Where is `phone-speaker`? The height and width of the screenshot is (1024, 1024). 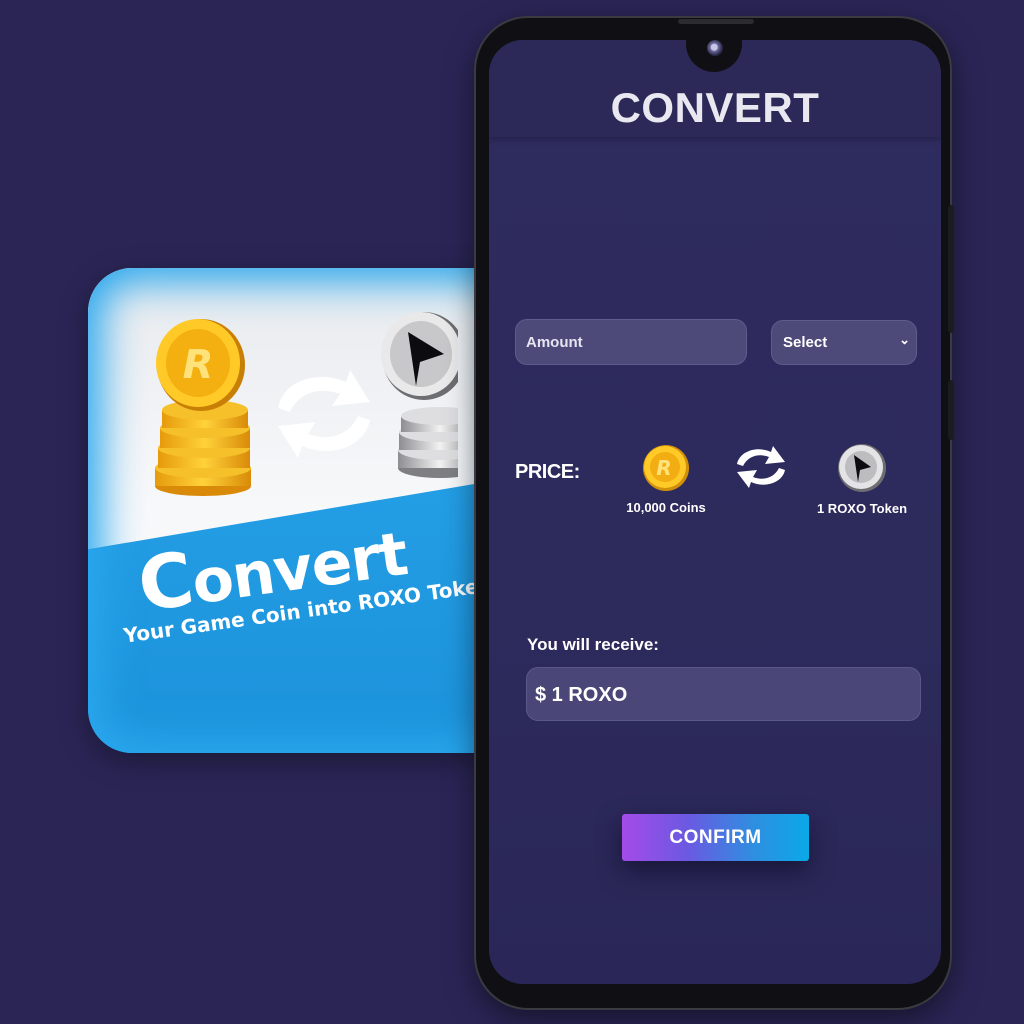 phone-speaker is located at coordinates (716, 21).